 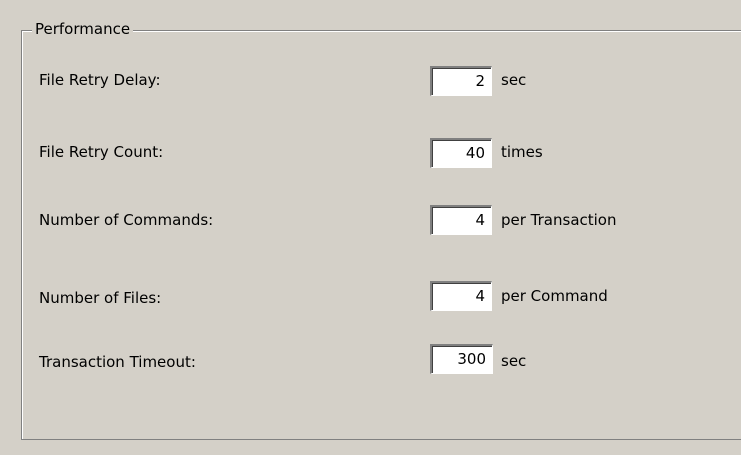 What do you see at coordinates (522, 152) in the screenshot?
I see `file-retry-count-unit: times` at bounding box center [522, 152].